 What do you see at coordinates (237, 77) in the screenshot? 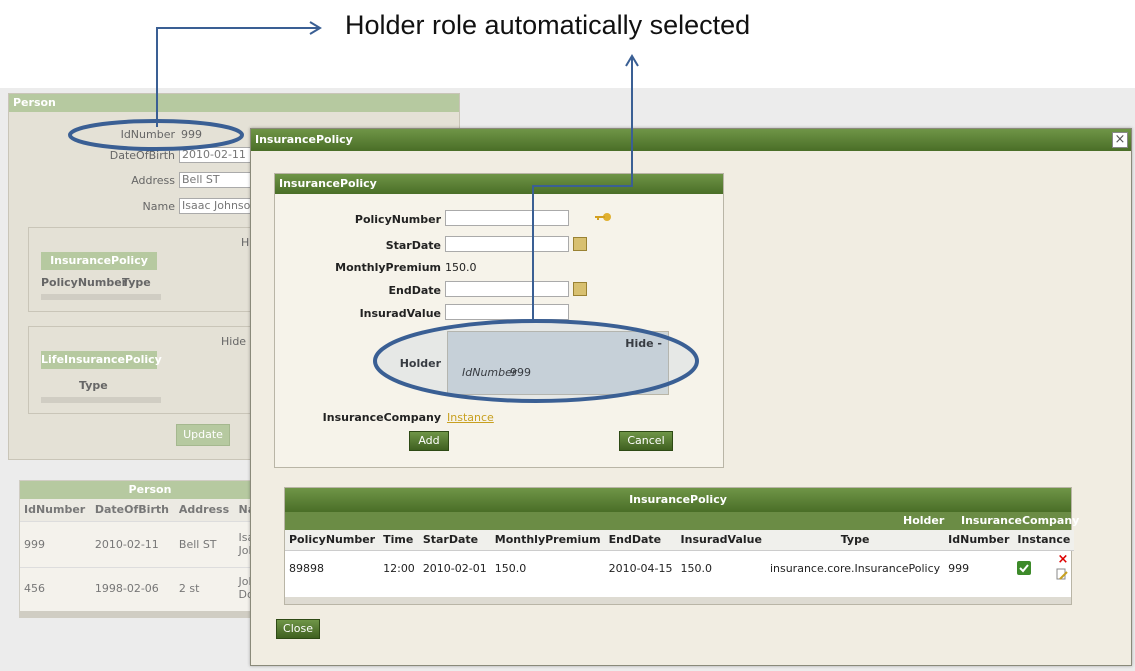
I see `annotation-connector-line` at bounding box center [237, 77].